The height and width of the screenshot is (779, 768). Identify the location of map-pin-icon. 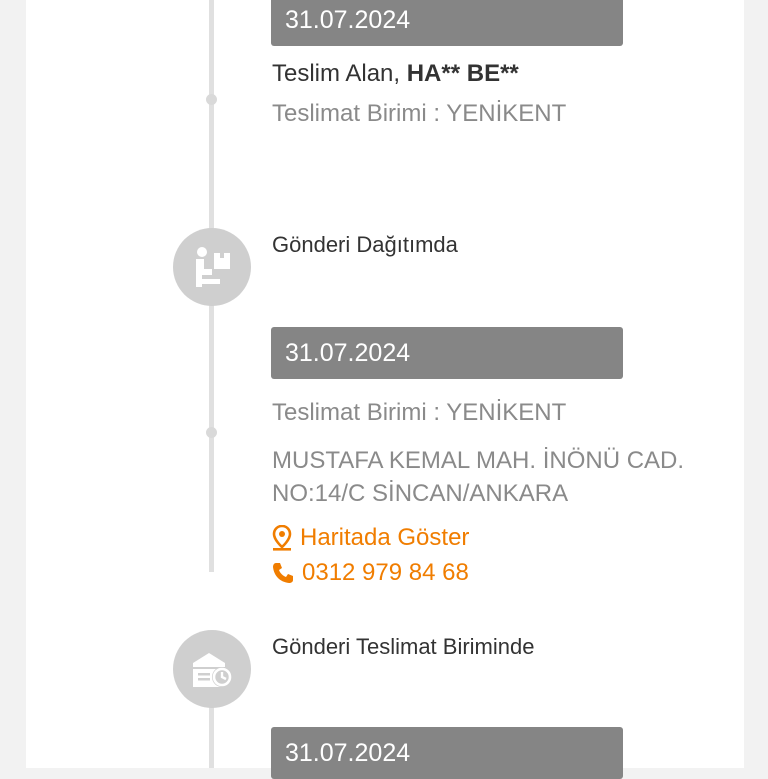
(282, 538).